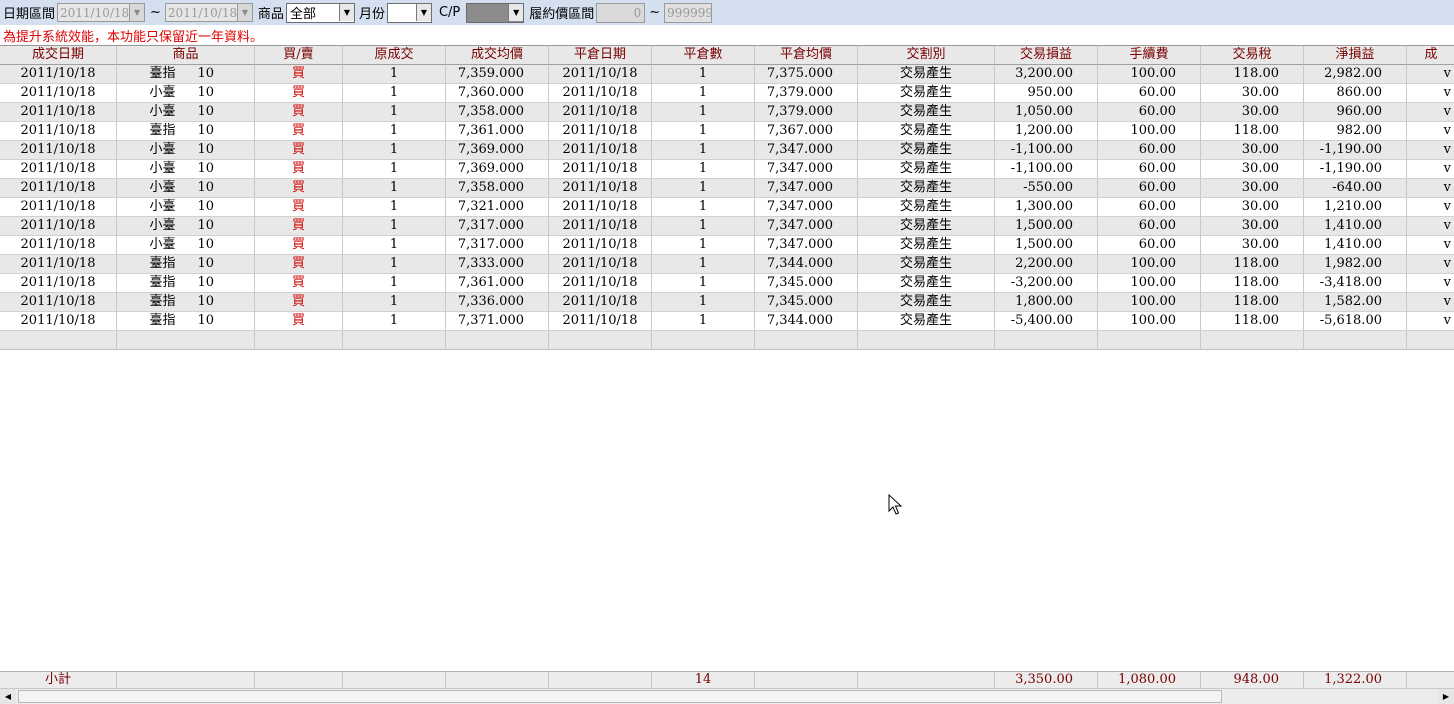 This screenshot has height=704, width=1454. I want to click on date-from-picker: 2011/10/18 ▼, so click(101, 12).